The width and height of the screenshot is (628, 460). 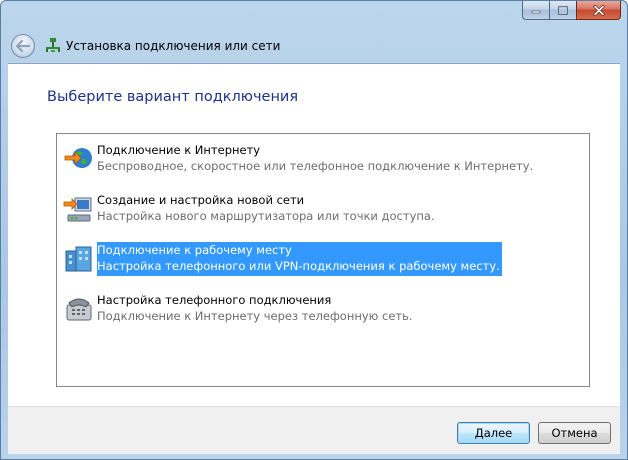 I want to click on option-title: Настройка телефонного подключения, so click(x=214, y=300).